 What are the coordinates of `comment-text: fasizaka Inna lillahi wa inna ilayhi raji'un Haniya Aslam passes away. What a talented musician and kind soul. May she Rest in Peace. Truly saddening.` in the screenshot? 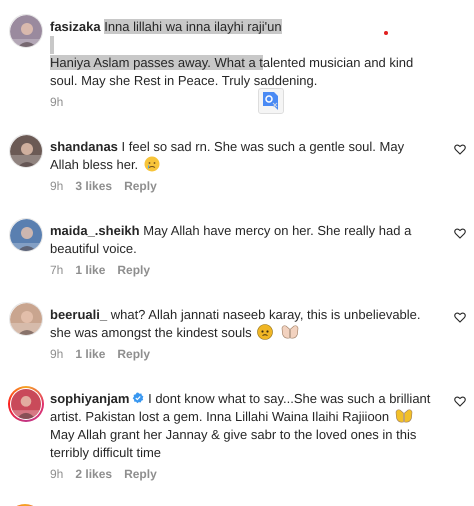 It's located at (242, 54).